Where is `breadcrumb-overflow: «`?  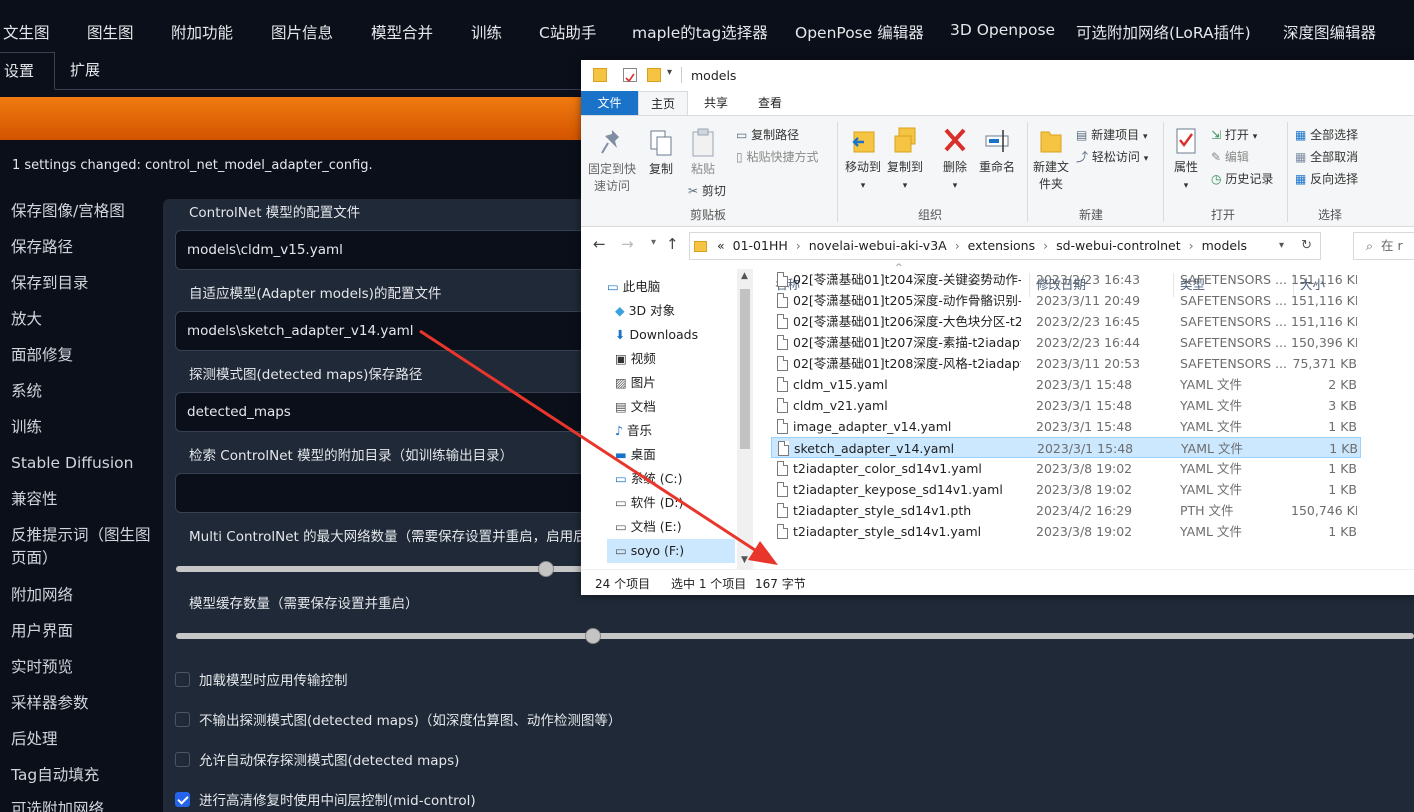
breadcrumb-overflow: « is located at coordinates (721, 245).